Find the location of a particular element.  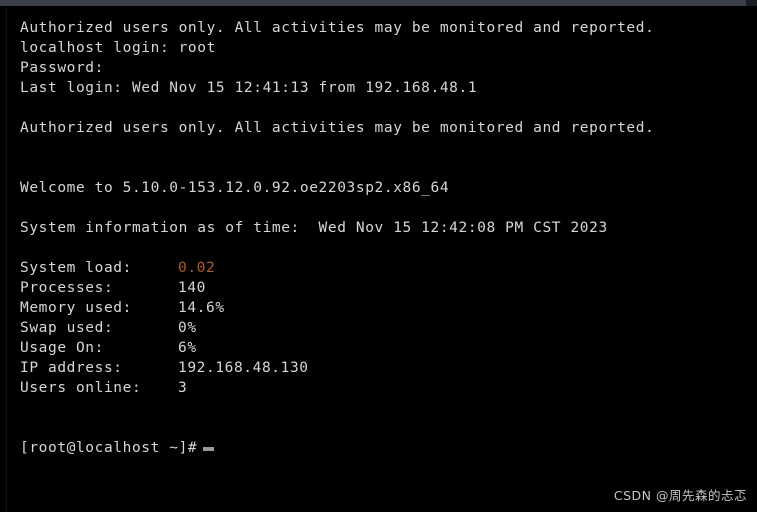

stat-value: 192.168.48.130 is located at coordinates (243, 368).